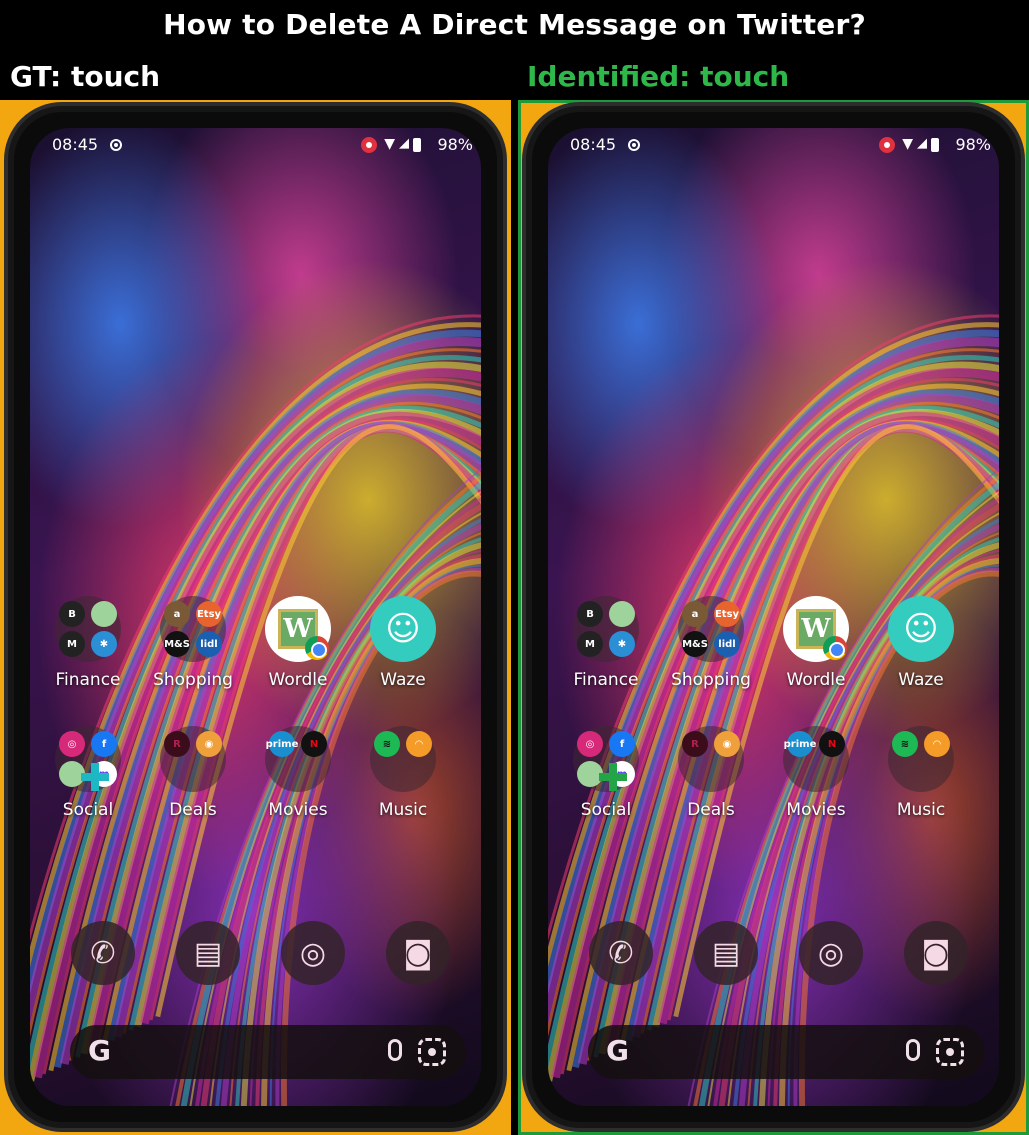 This screenshot has width=1029, height=1135. What do you see at coordinates (88, 810) in the screenshot?
I see `app-label: Social` at bounding box center [88, 810].